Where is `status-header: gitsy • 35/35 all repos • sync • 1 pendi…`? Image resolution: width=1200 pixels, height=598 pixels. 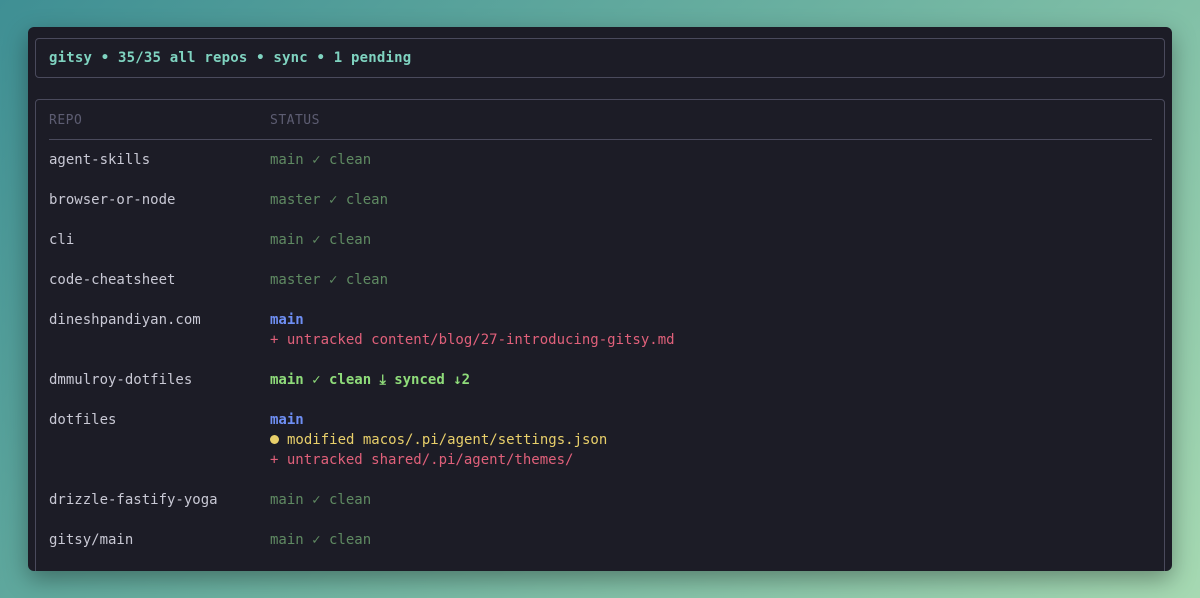
status-header: gitsy • 35/35 all repos • sync • 1 pendi… is located at coordinates (600, 58).